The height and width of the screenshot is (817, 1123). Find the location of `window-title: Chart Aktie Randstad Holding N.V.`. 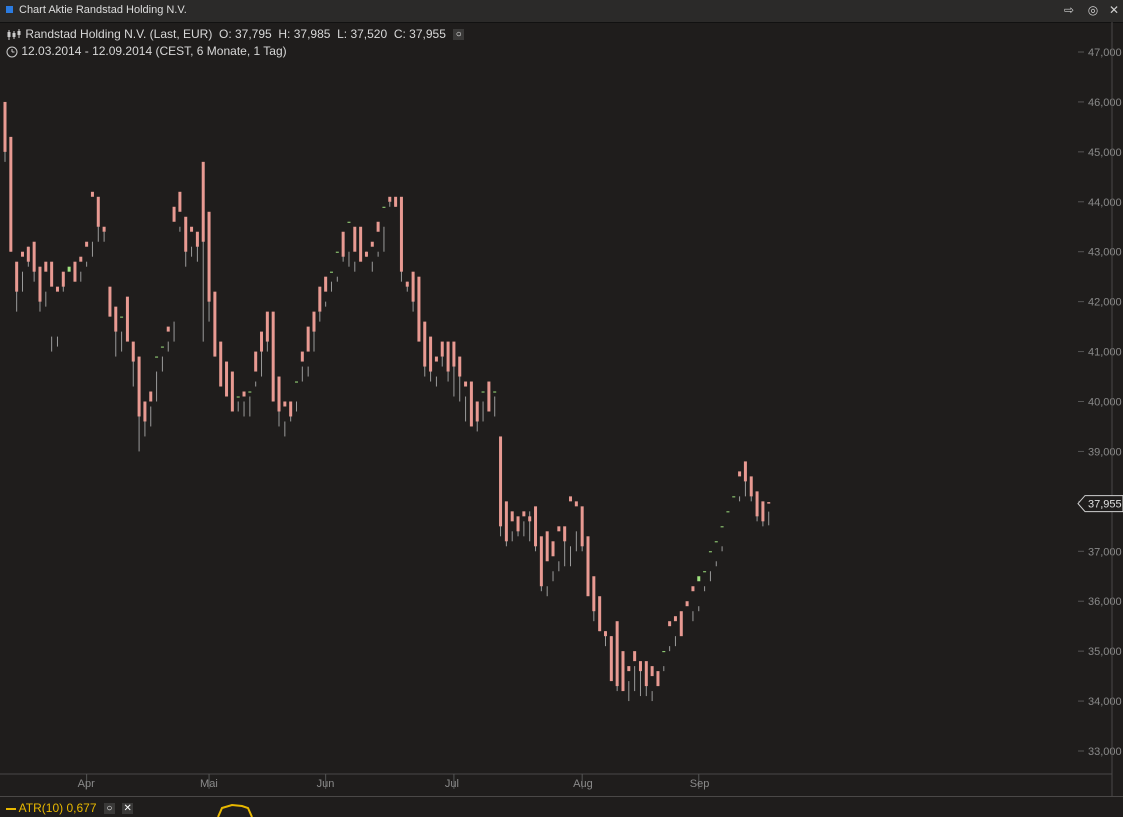

window-title: Chart Aktie Randstad Holding N.V. is located at coordinates (103, 10).